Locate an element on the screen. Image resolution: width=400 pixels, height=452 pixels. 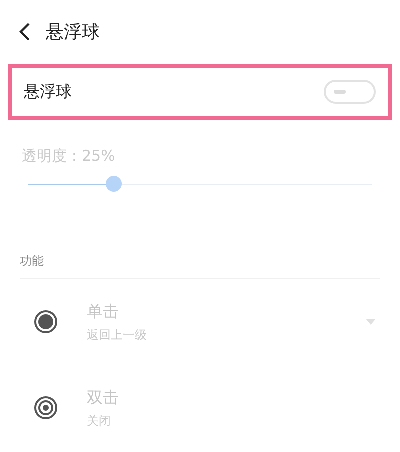
gesture-title: 双击 is located at coordinates (103, 398).